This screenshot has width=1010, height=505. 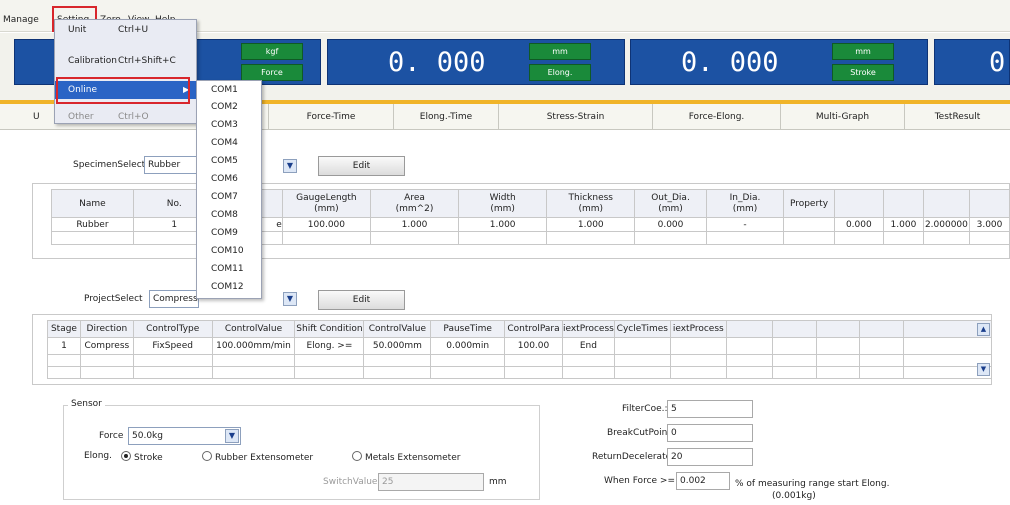 I want to click on col-next-process-2: iextProcess, so click(x=698, y=329).